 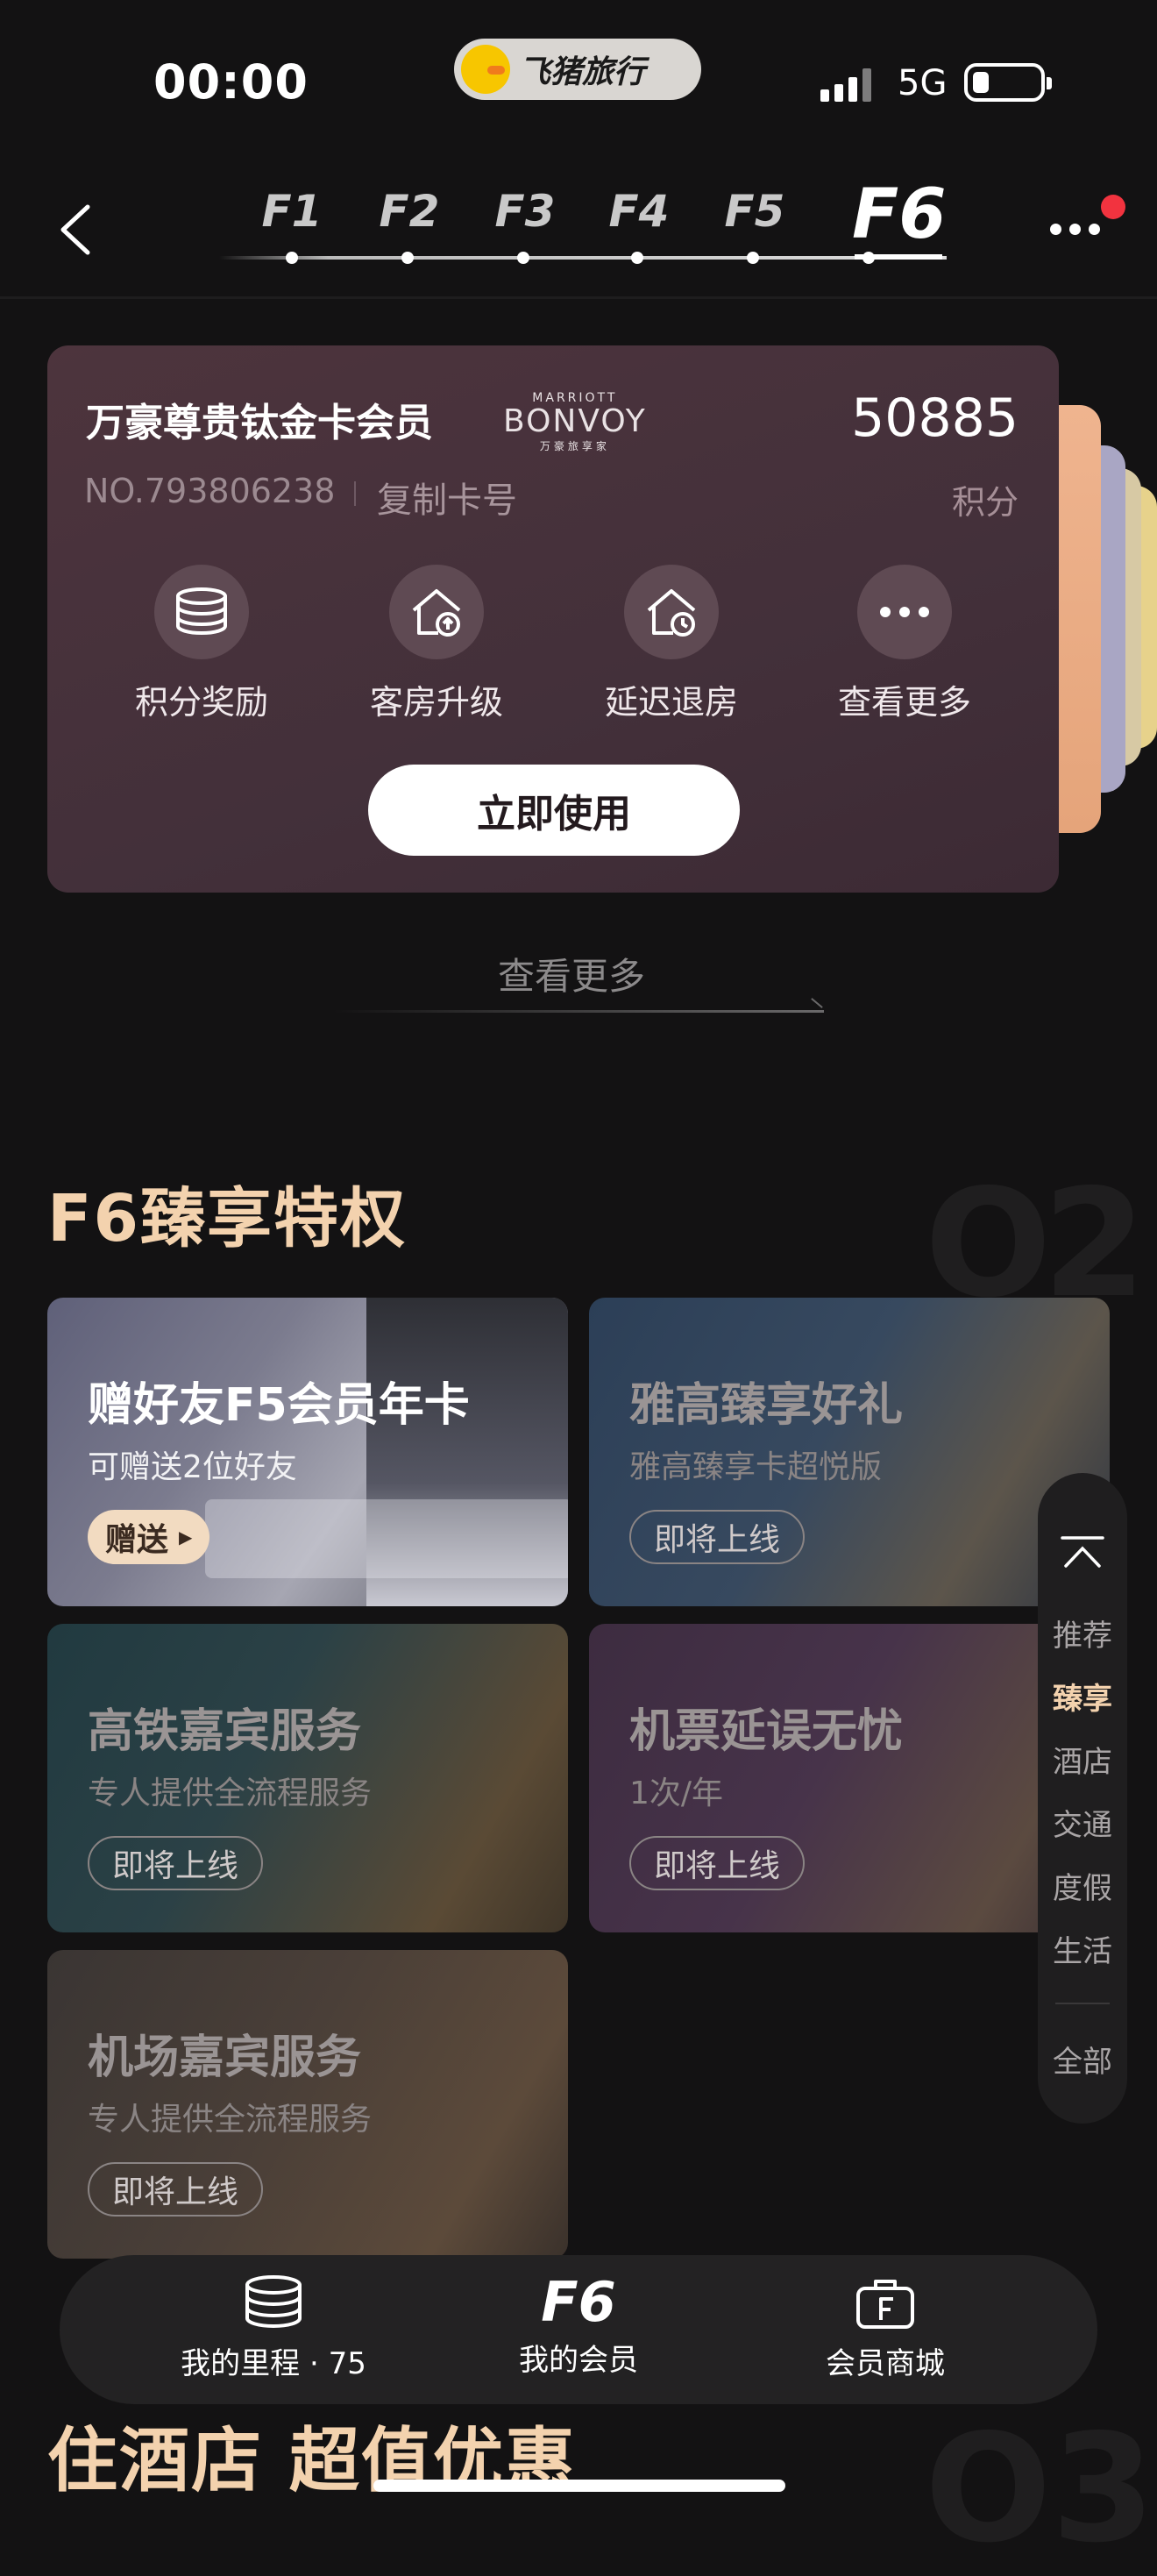 What do you see at coordinates (1082, 2059) in the screenshot?
I see `side-nav-all: 全部` at bounding box center [1082, 2059].